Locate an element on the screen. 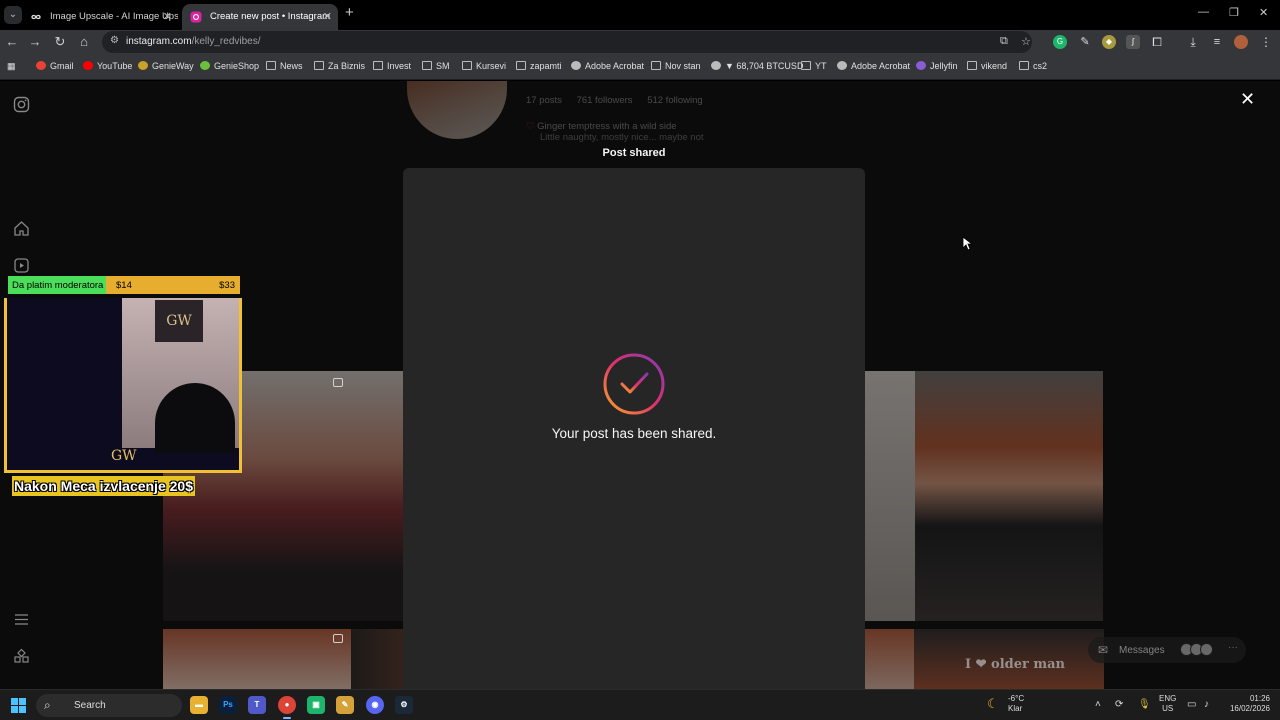 Image resolution: width=1280 pixels, height=720 pixels. windows-start-icon is located at coordinates (18, 705).